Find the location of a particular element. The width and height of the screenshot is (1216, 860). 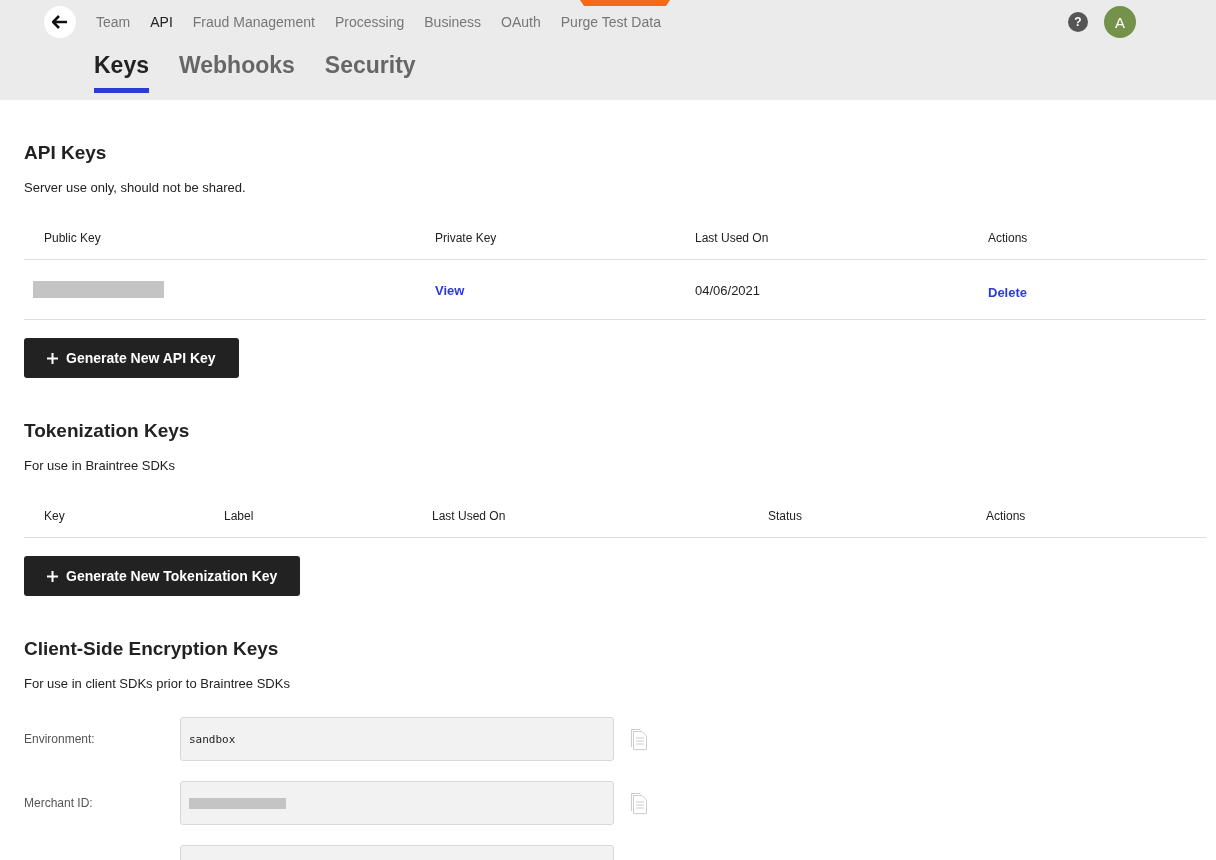

tab: Keys is located at coordinates (121, 70).